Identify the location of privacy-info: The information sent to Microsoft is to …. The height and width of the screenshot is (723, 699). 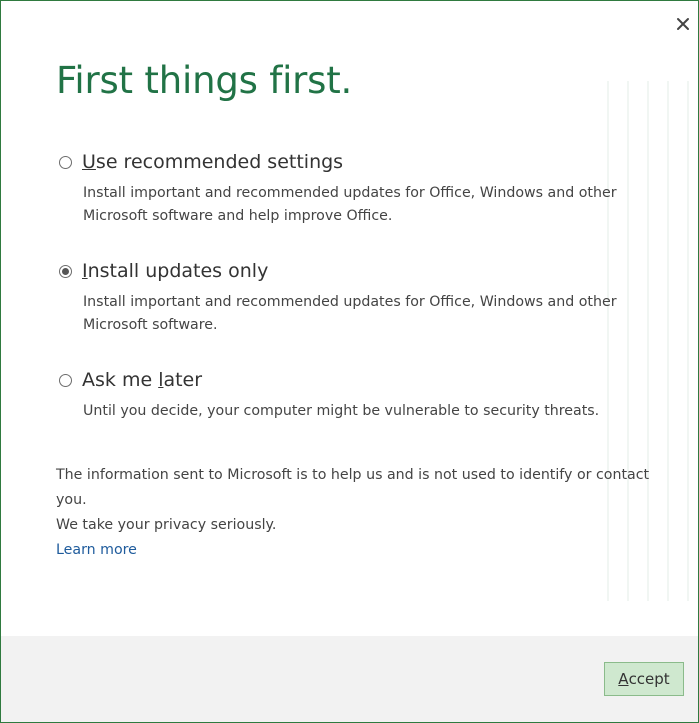
(356, 513).